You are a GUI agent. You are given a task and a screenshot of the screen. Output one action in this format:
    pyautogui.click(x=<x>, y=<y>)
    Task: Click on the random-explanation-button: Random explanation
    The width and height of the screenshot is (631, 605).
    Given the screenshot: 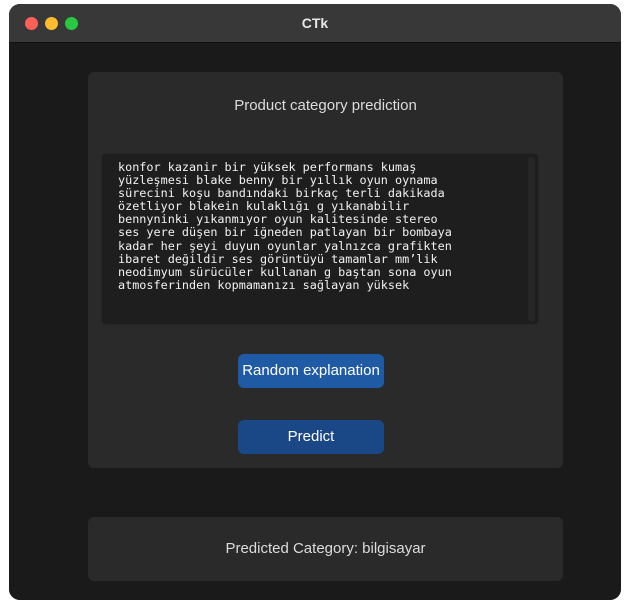 What is the action you would take?
    pyautogui.click(x=311, y=371)
    